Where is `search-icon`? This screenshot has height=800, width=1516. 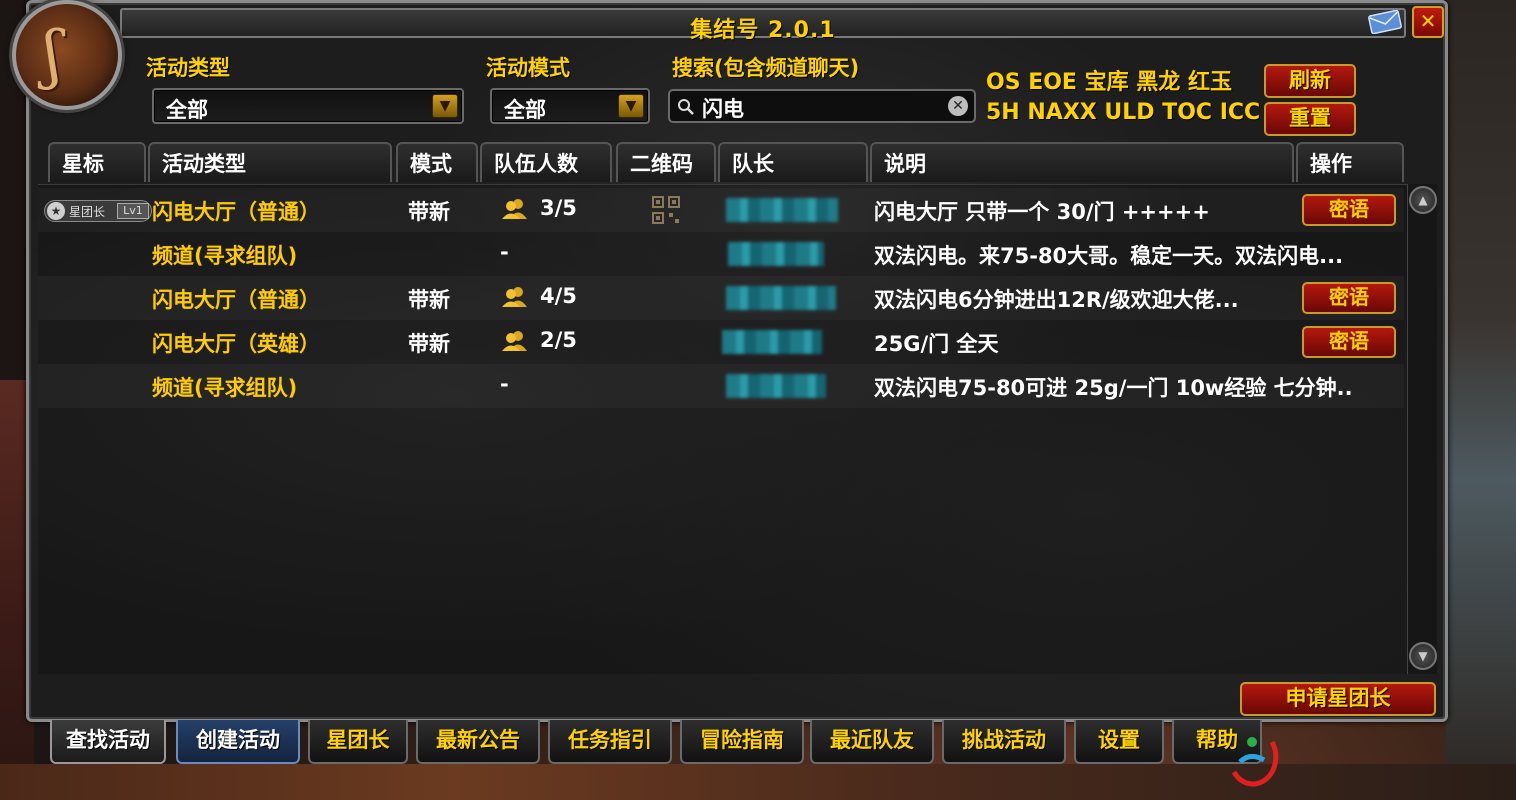 search-icon is located at coordinates (686, 107).